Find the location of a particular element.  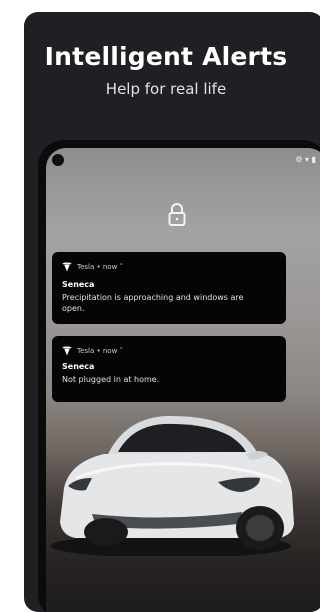

camera-cutout is located at coordinates (58, 160).